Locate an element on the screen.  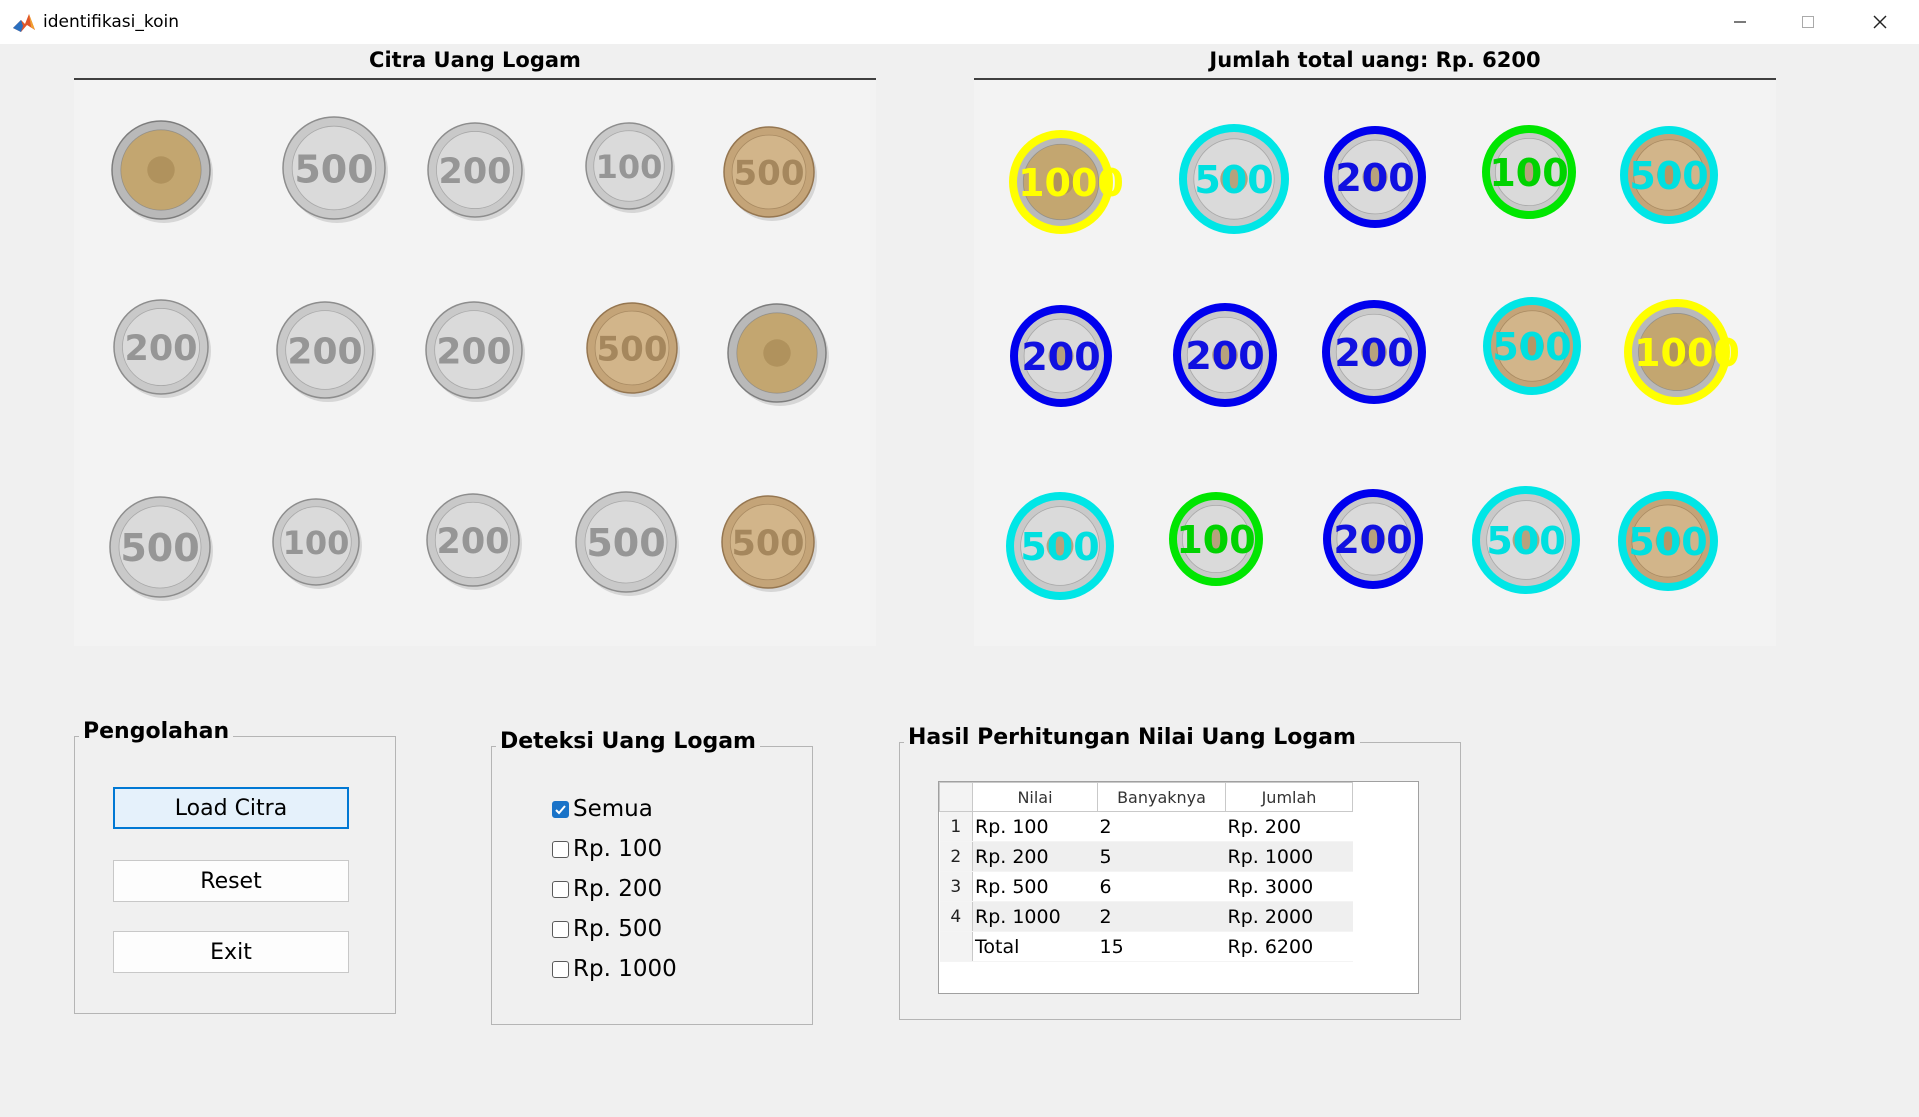
coin-silver-1: 500 is located at coordinates (335, 169).